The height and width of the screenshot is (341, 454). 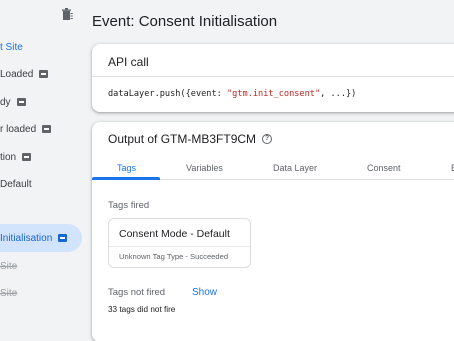 I want to click on sidebar-item-initialization: tion, so click(x=16, y=157).